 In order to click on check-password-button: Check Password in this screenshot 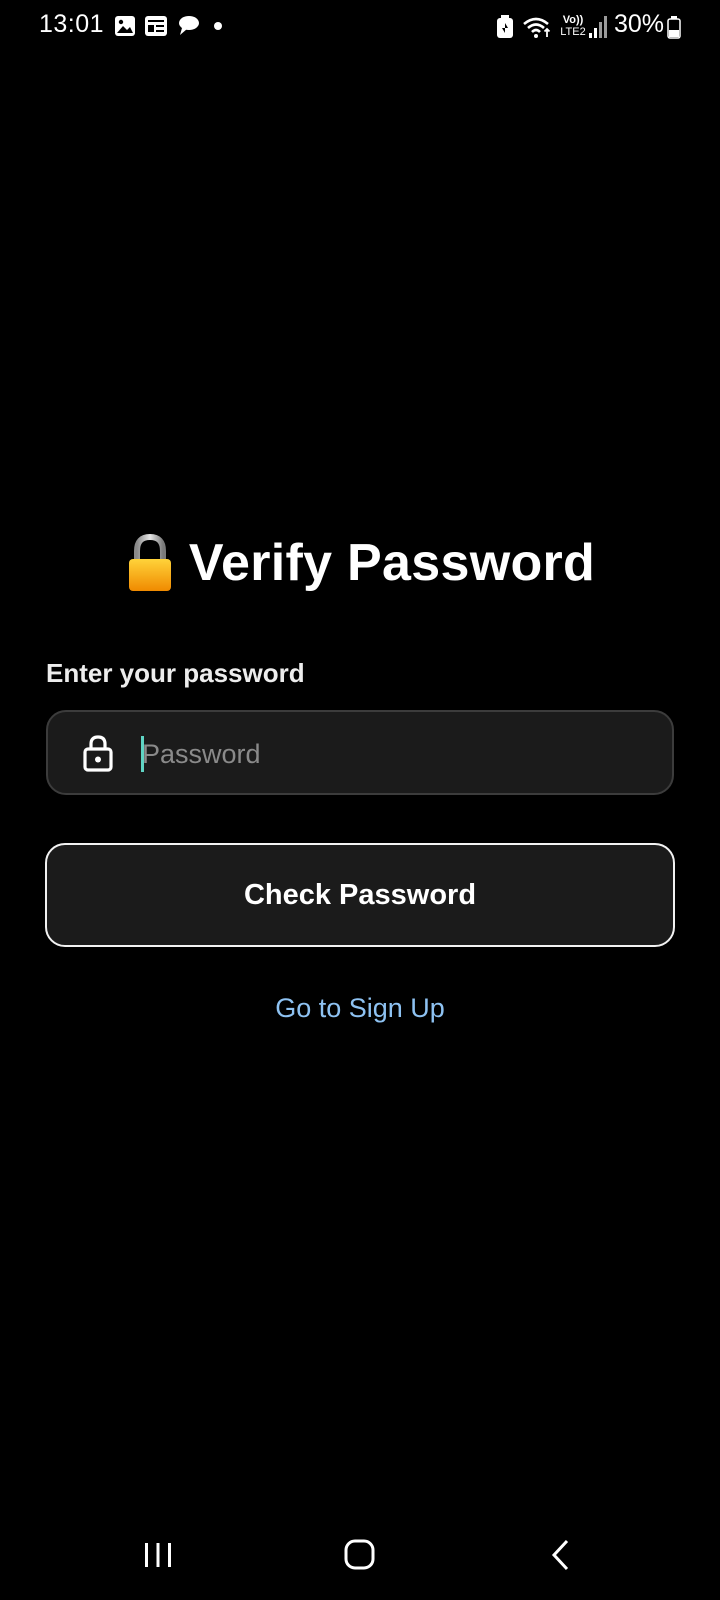, I will do `click(360, 895)`.